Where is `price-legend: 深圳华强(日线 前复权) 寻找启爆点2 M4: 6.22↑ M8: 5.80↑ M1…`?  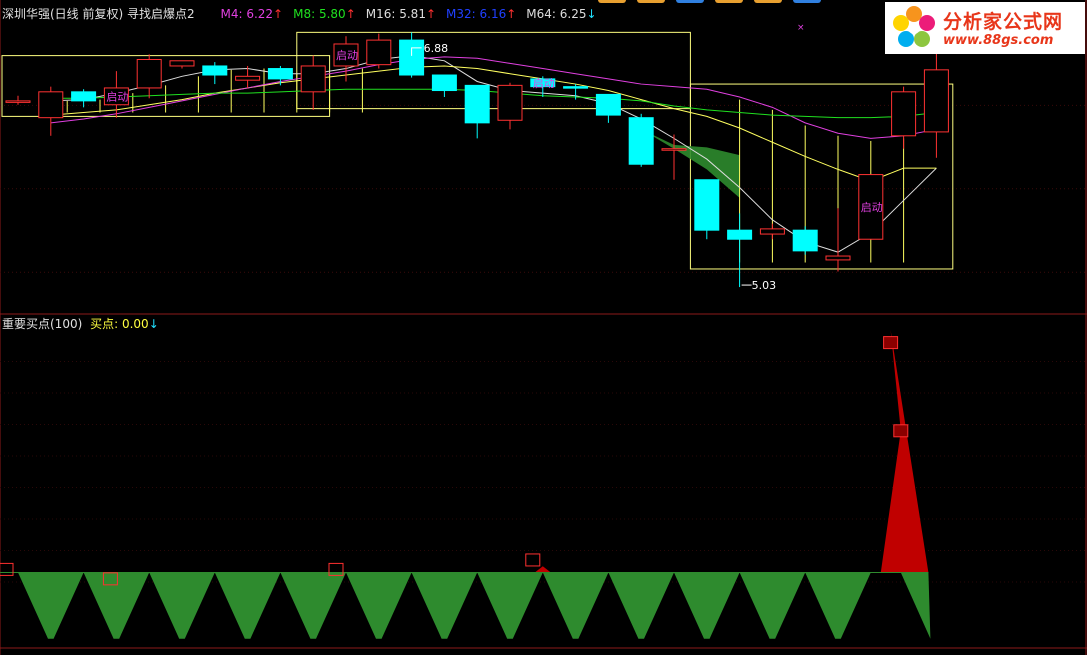
price-legend: 深圳华强(日线 前复权) 寻找启爆点2 M4: 6.22↑ M8: 5.80↑ M1… is located at coordinates (307, 14).